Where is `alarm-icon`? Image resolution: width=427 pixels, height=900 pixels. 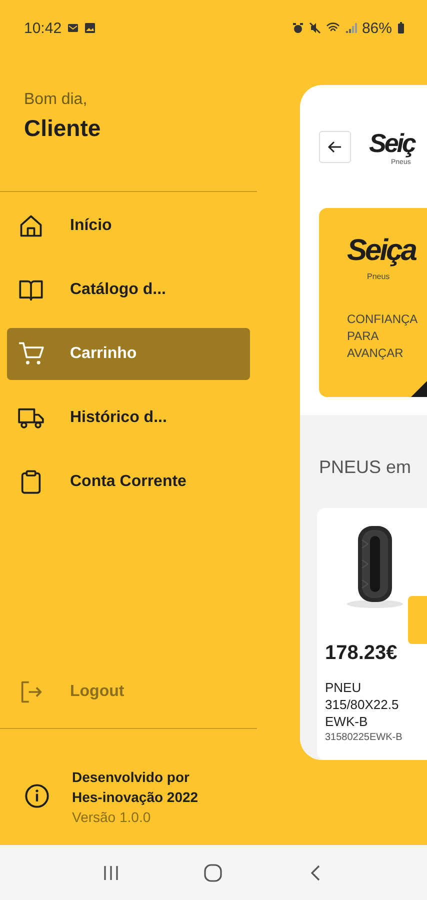
alarm-icon is located at coordinates (298, 28).